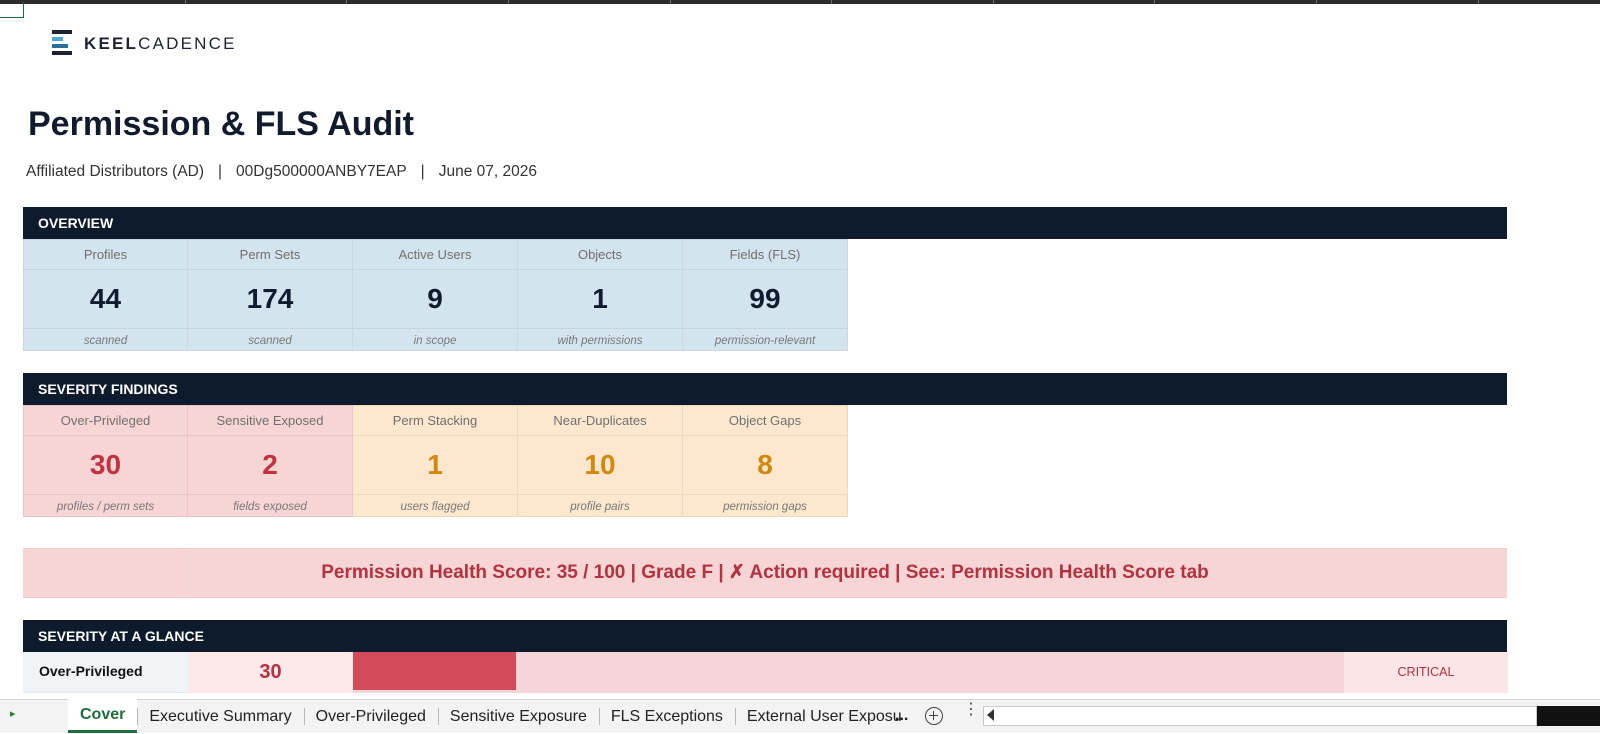  Describe the element at coordinates (600, 298) in the screenshot. I see `metric-value: 1` at that location.